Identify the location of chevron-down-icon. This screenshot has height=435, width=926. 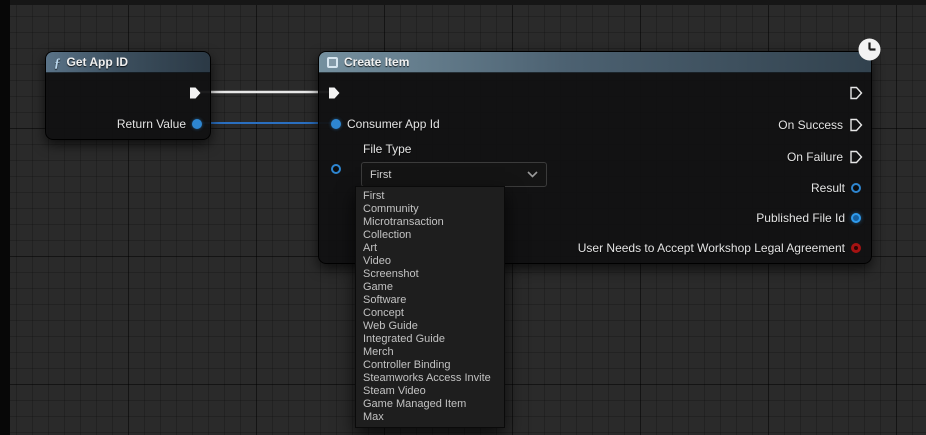
(532, 174).